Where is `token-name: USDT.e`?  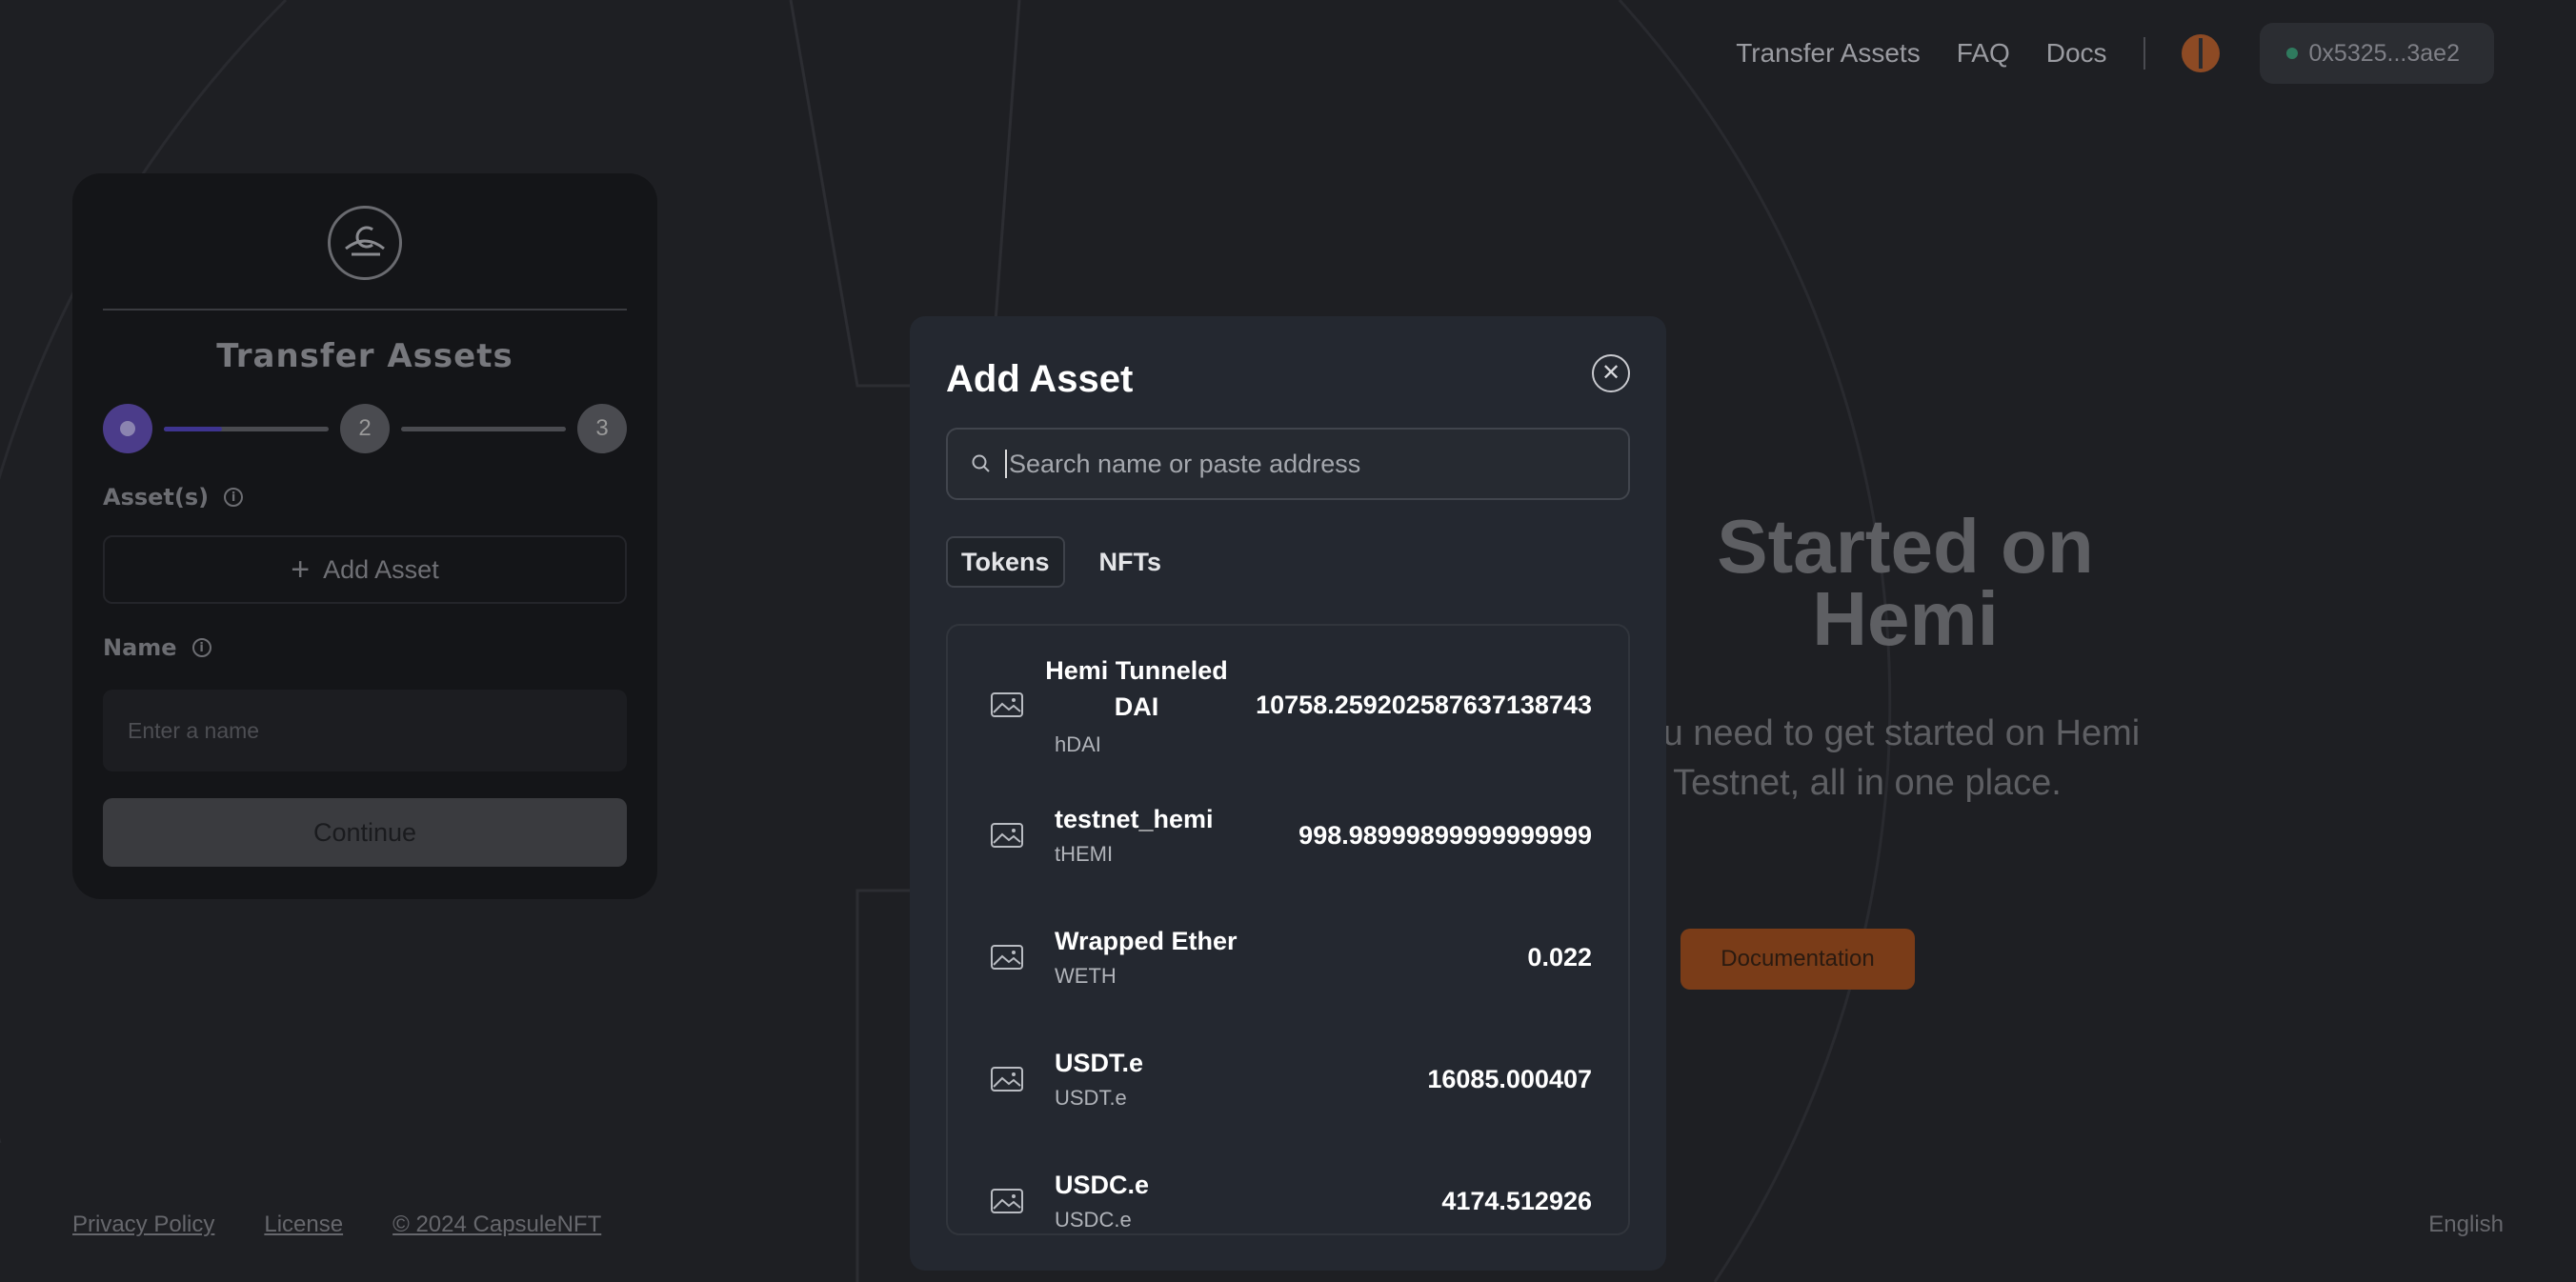 token-name: USDT.e is located at coordinates (1099, 1062).